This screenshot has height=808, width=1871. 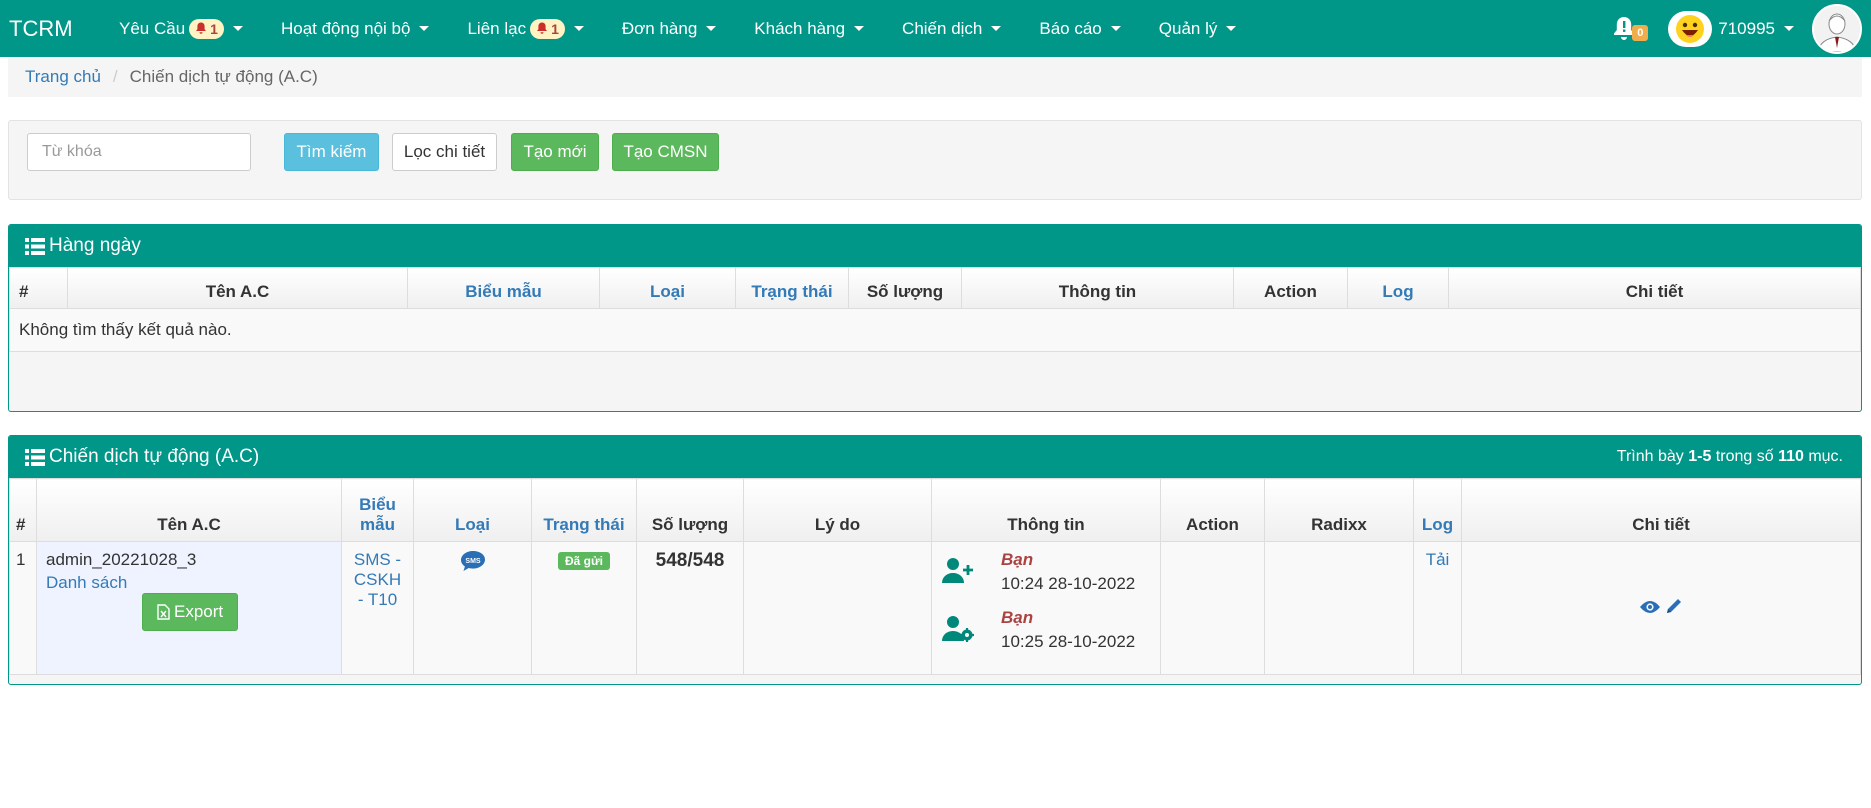 I want to click on list-link: Danh sách, so click(x=189, y=583).